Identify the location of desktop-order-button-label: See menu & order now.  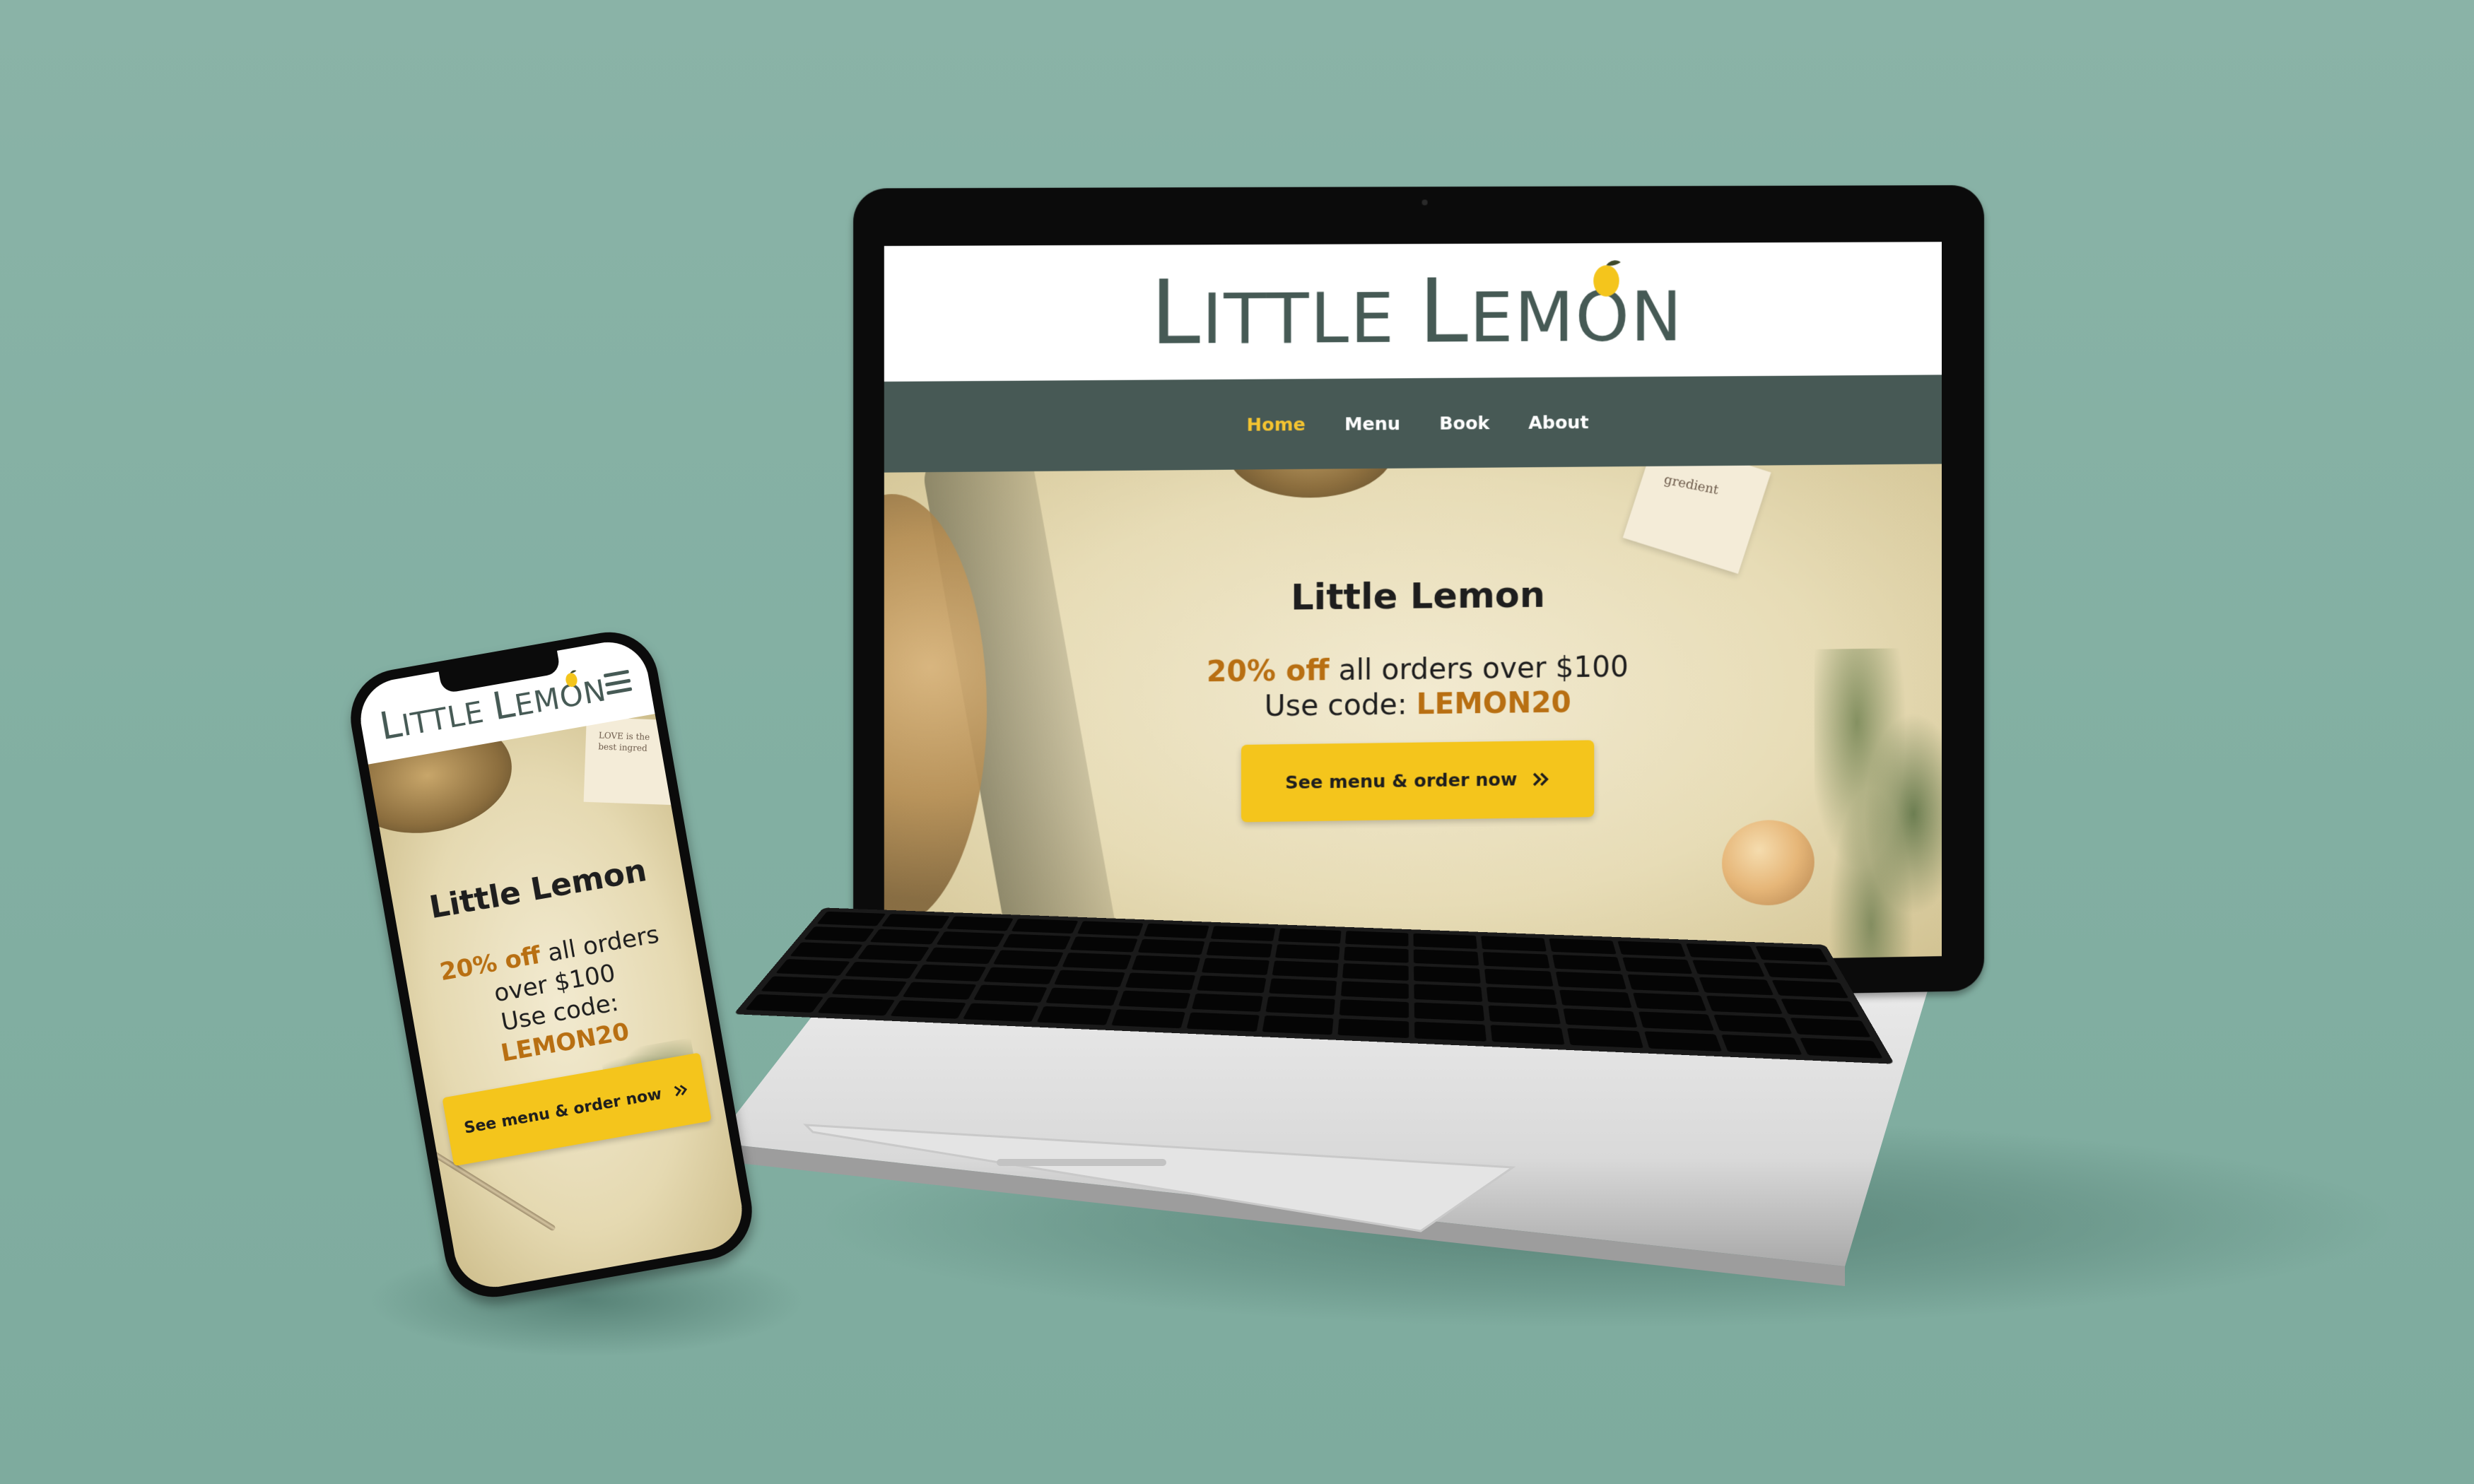
(1401, 780).